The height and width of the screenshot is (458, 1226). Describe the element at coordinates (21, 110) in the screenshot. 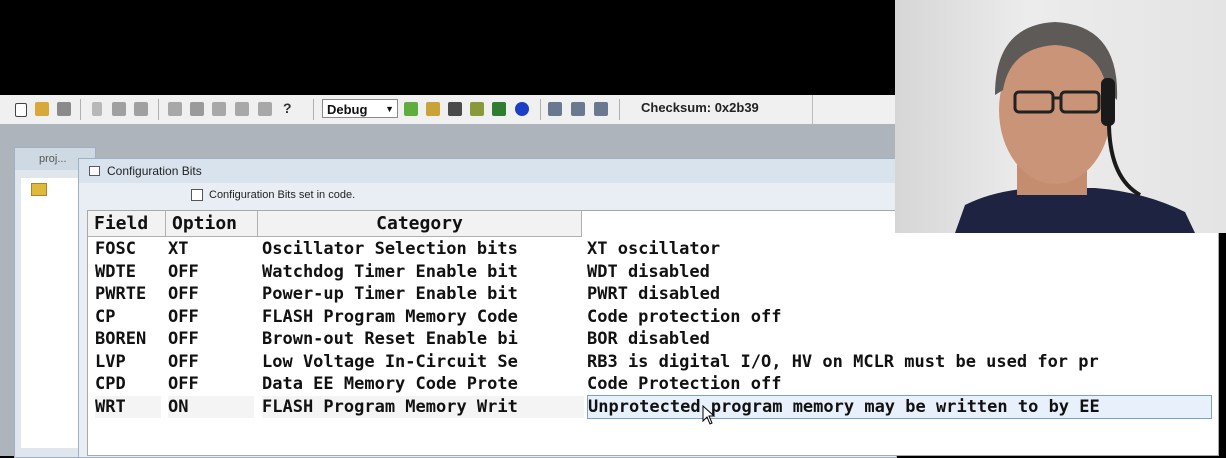

I see `new-file-icon` at that location.